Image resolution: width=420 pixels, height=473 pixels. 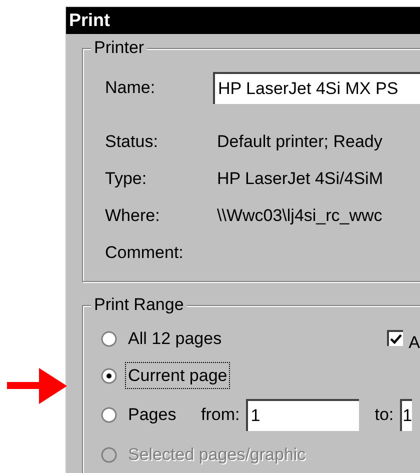 What do you see at coordinates (300, 179) in the screenshot?
I see `info-value: HP LaserJet 4Si/4SiM` at bounding box center [300, 179].